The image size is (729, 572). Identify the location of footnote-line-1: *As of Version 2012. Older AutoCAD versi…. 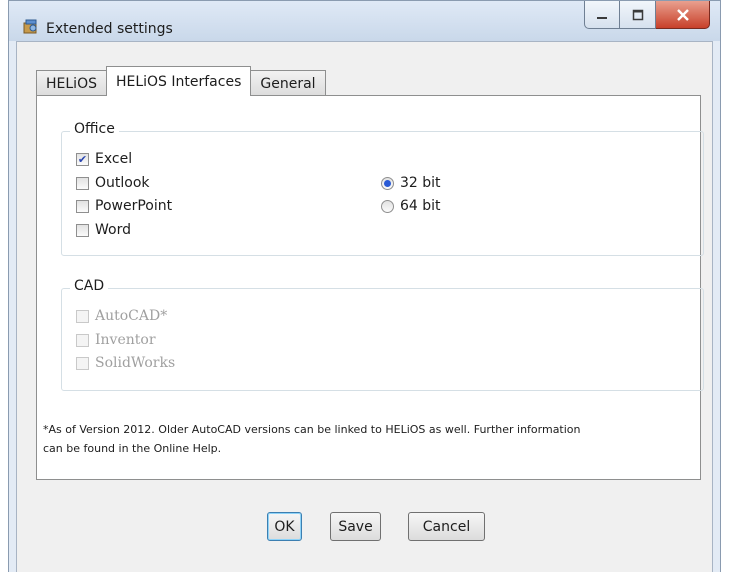
(312, 429).